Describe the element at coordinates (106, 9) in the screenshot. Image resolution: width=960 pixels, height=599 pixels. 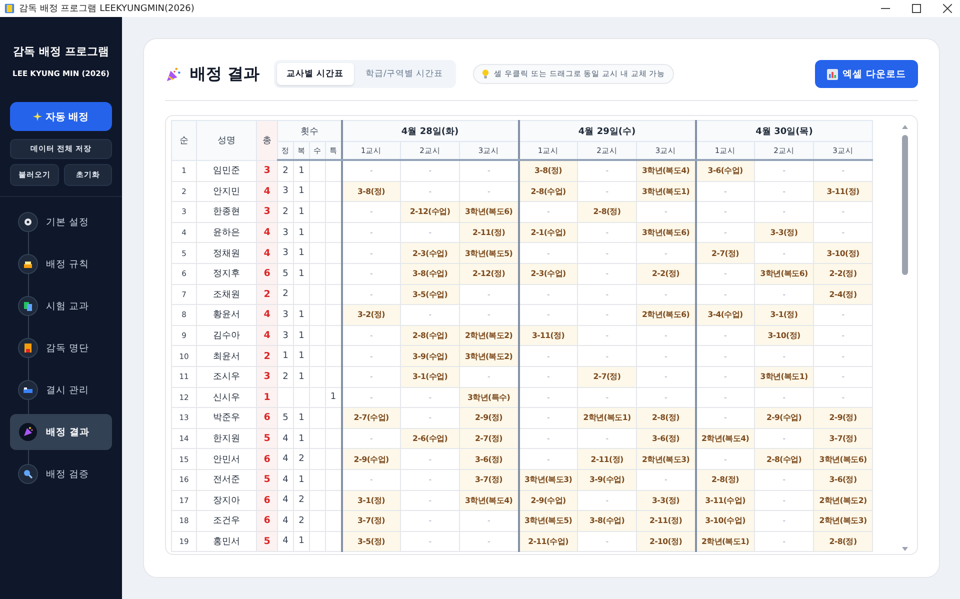
I see `window-title: 감독 배정 프로그램 LEEKYUNGMIN(2026)` at that location.